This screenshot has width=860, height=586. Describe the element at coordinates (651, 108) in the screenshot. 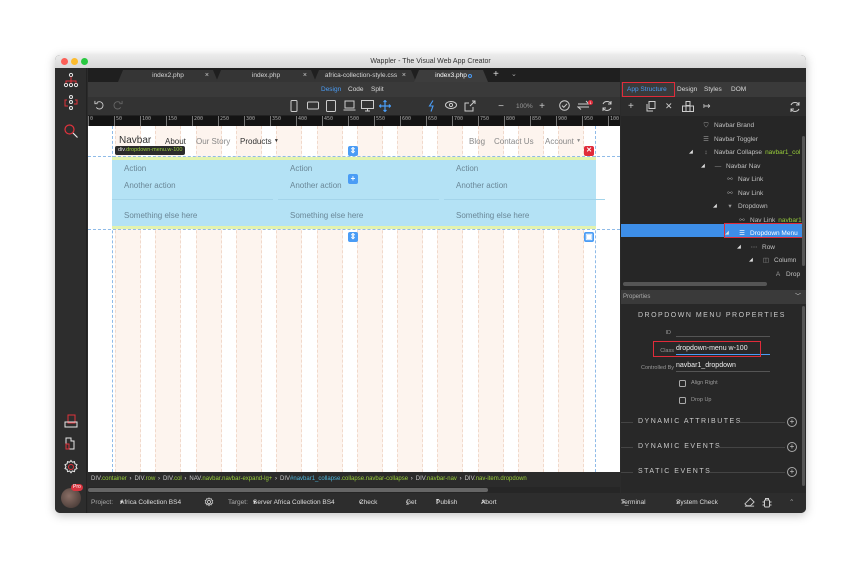

I see `duplicate-icon` at that location.